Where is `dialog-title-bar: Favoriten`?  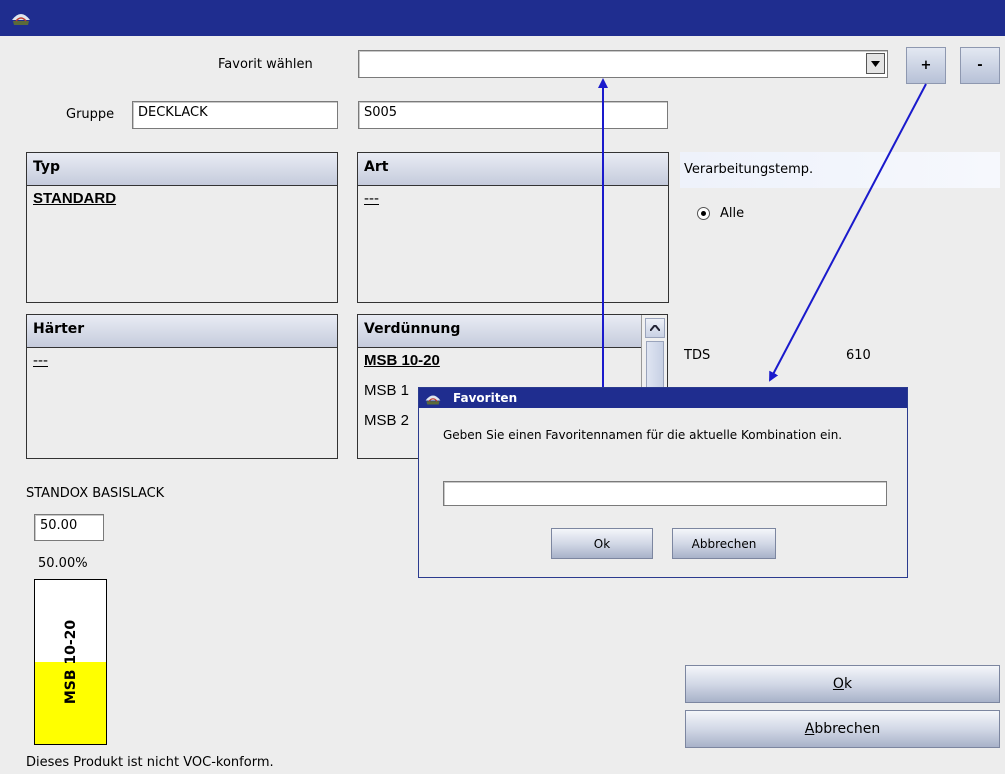 dialog-title-bar: Favoriten is located at coordinates (663, 398).